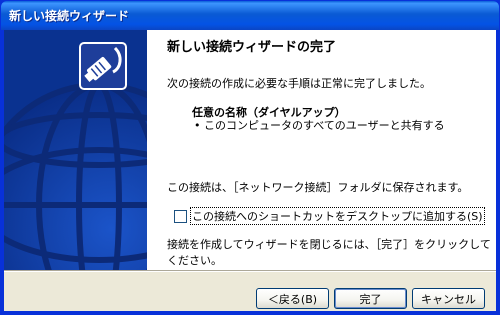 The image size is (500, 315). I want to click on saved-location-note: この接続は、［ネットワーク接続］フォルダに保存されます。, so click(318, 187).